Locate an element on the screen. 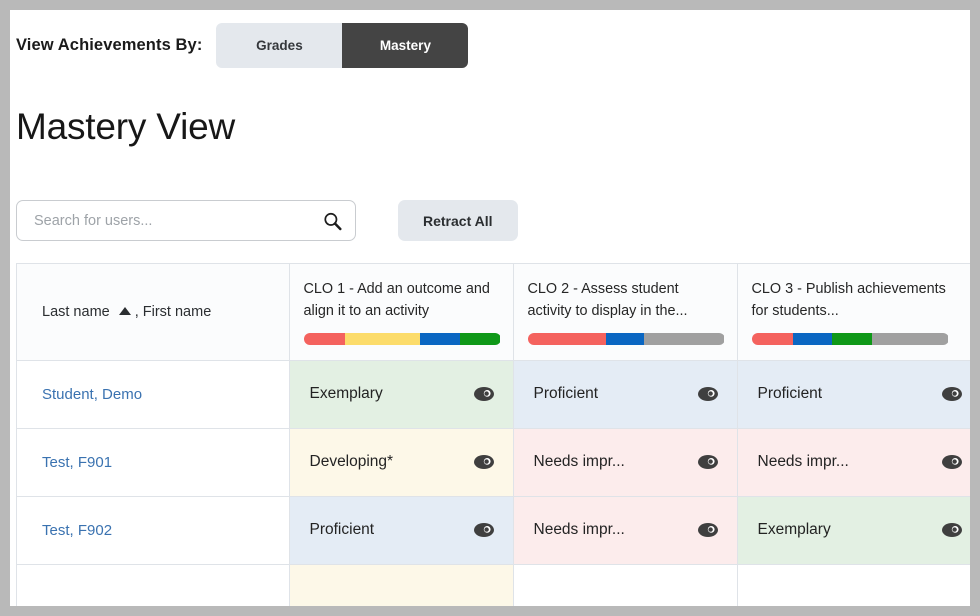 Image resolution: width=980 pixels, height=616 pixels. sort-ascending-icon is located at coordinates (124, 310).